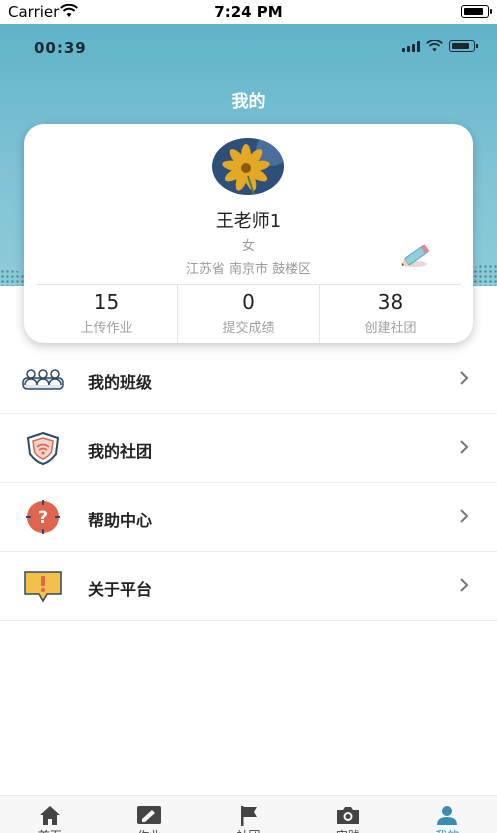  What do you see at coordinates (248, 221) in the screenshot?
I see `teacher-name: 王老师1` at bounding box center [248, 221].